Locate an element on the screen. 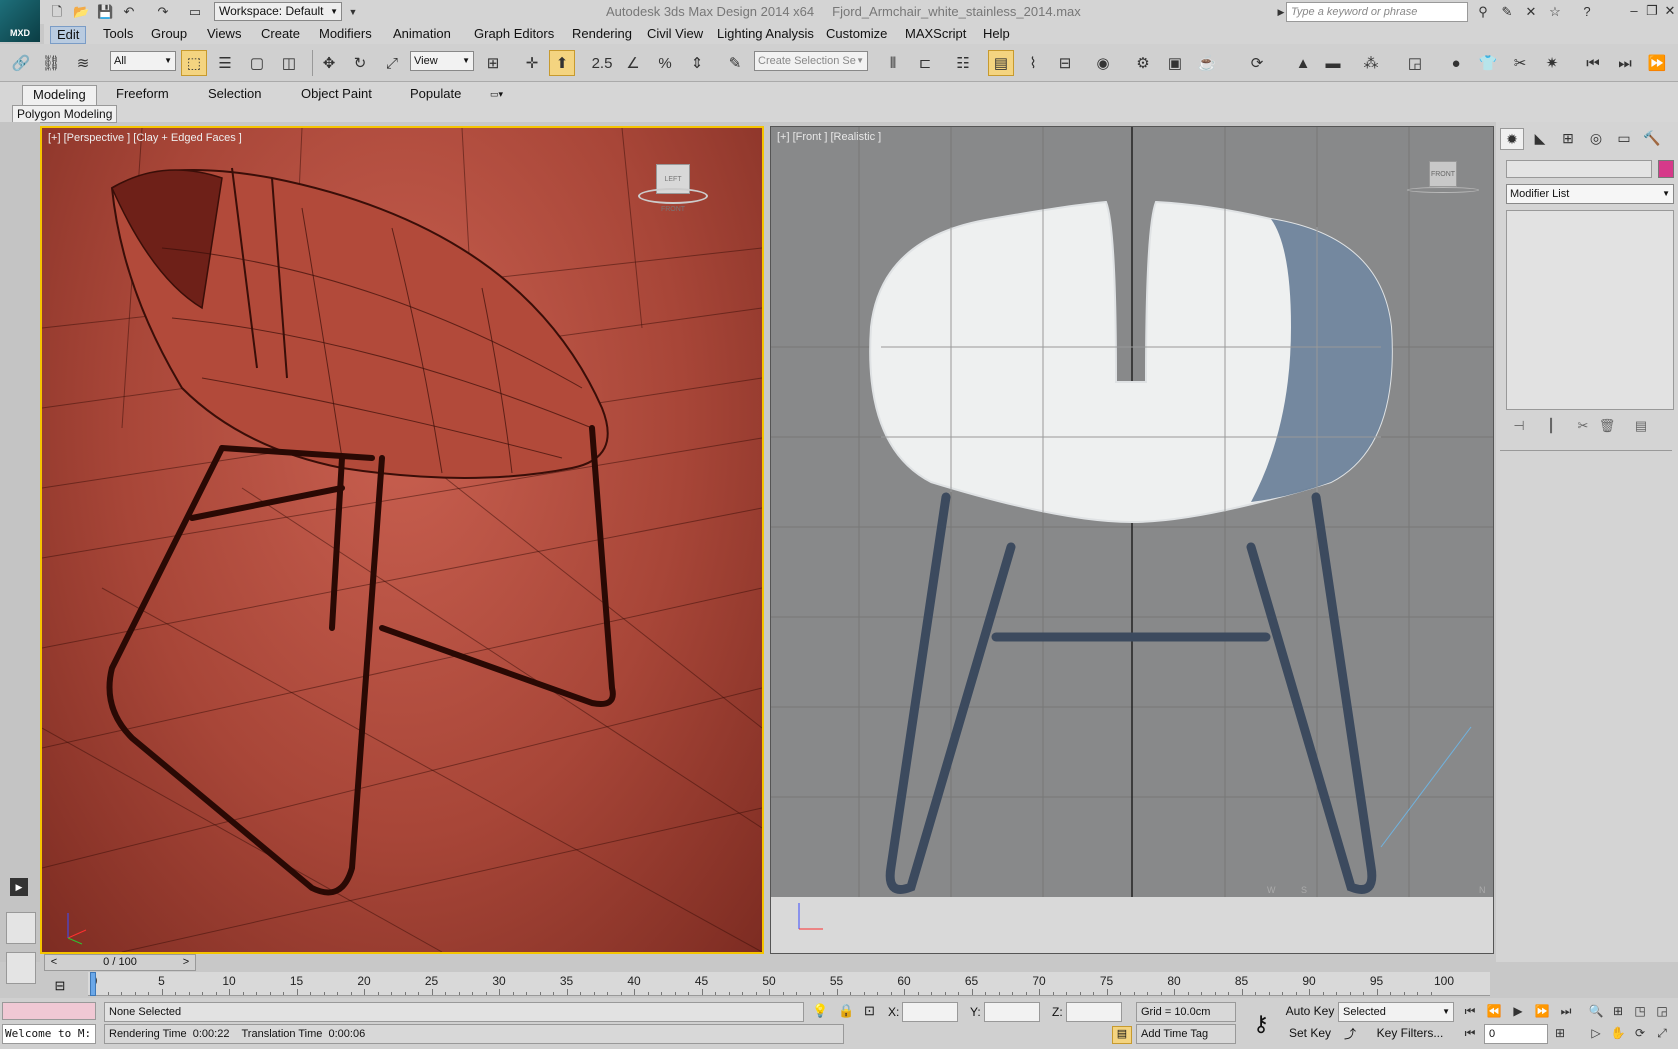 This screenshot has height=1049, width=1678. rectangular-selection-icon: ▢ is located at coordinates (257, 63).